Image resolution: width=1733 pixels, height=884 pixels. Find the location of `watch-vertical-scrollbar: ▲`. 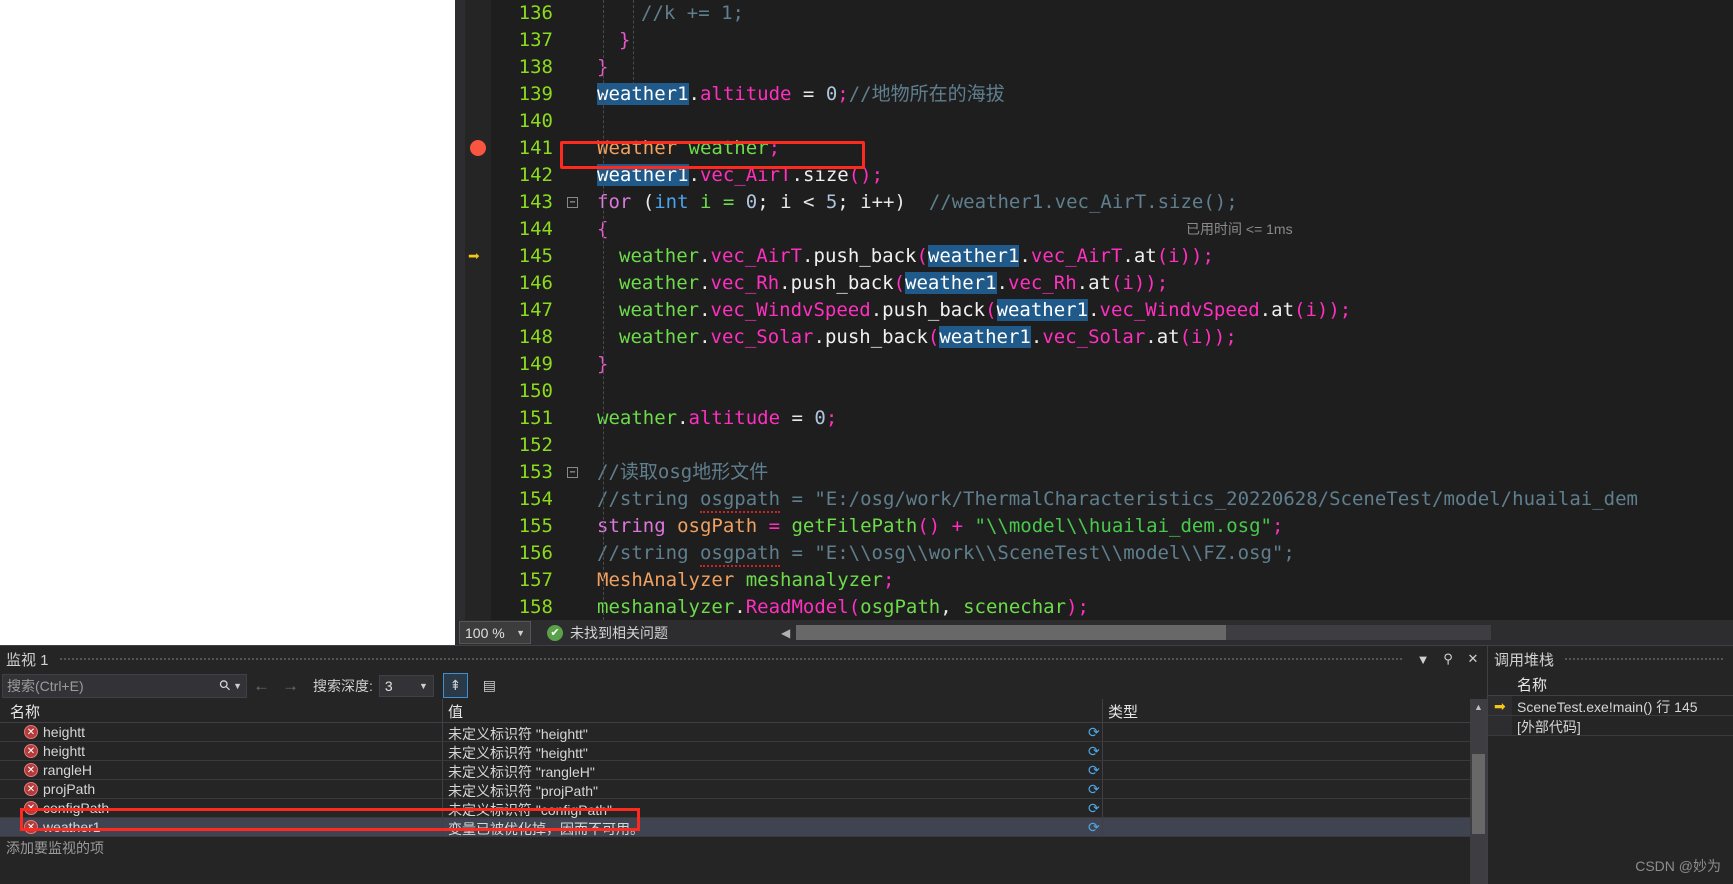

watch-vertical-scrollbar: ▲ is located at coordinates (1478, 791).